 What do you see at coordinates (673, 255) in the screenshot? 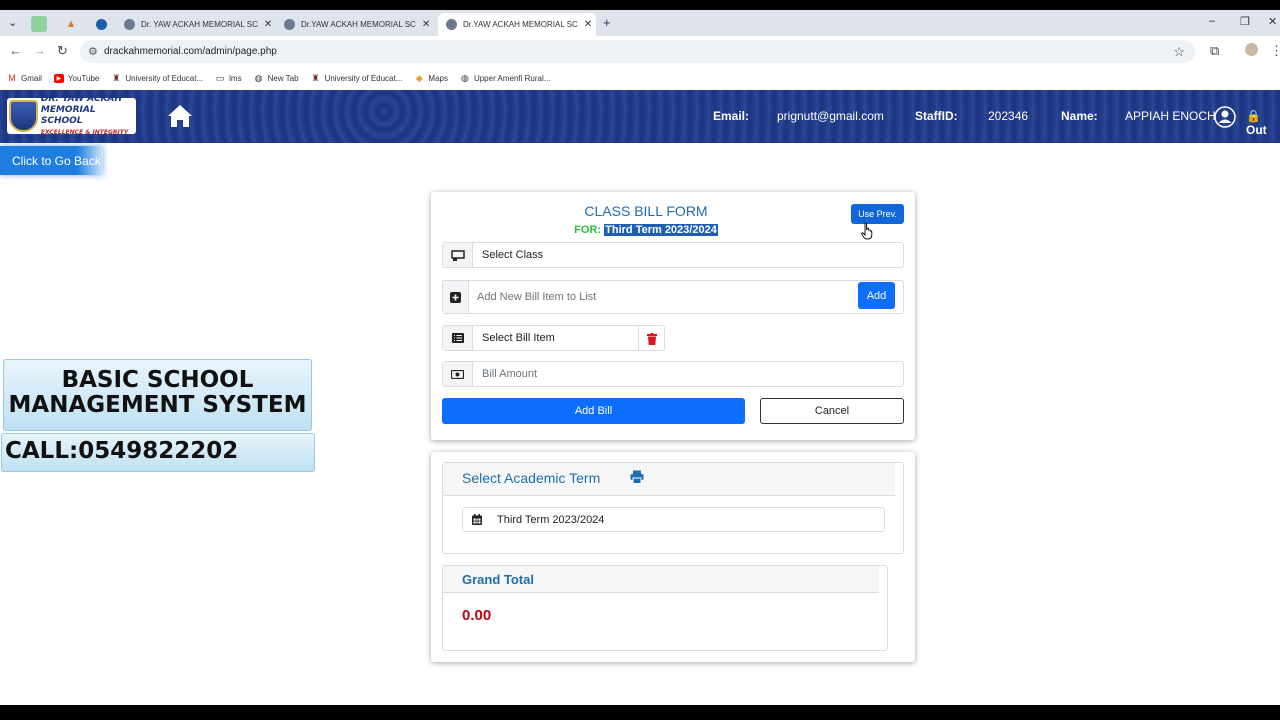
I see `select-class-dropdown: Select Class` at bounding box center [673, 255].